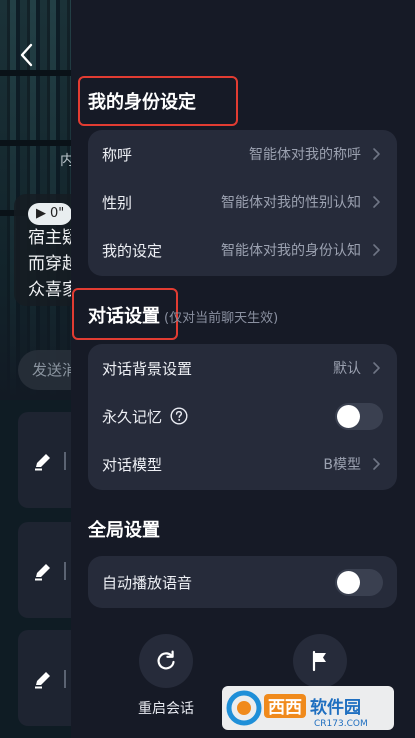 The width and height of the screenshot is (415, 738). I want to click on global-settings-card: 自动播放语音, so click(242, 582).